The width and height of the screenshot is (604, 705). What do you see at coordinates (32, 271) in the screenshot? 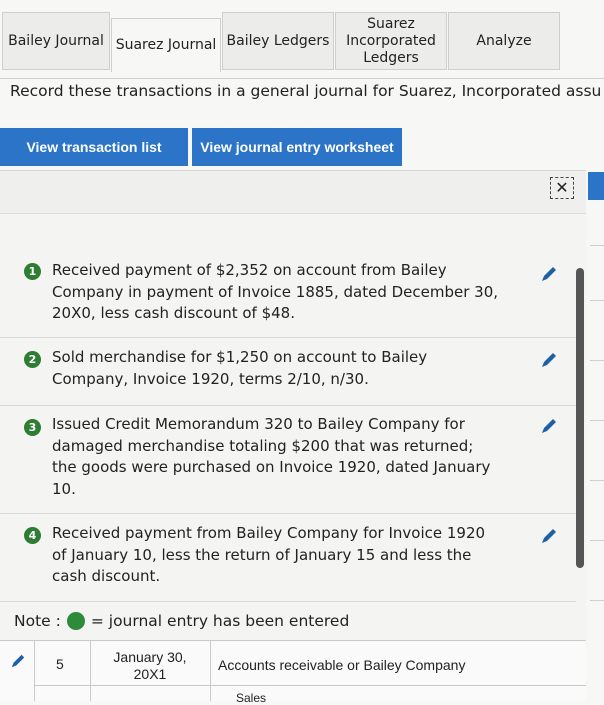
I see `transaction-number-badge: 1` at bounding box center [32, 271].